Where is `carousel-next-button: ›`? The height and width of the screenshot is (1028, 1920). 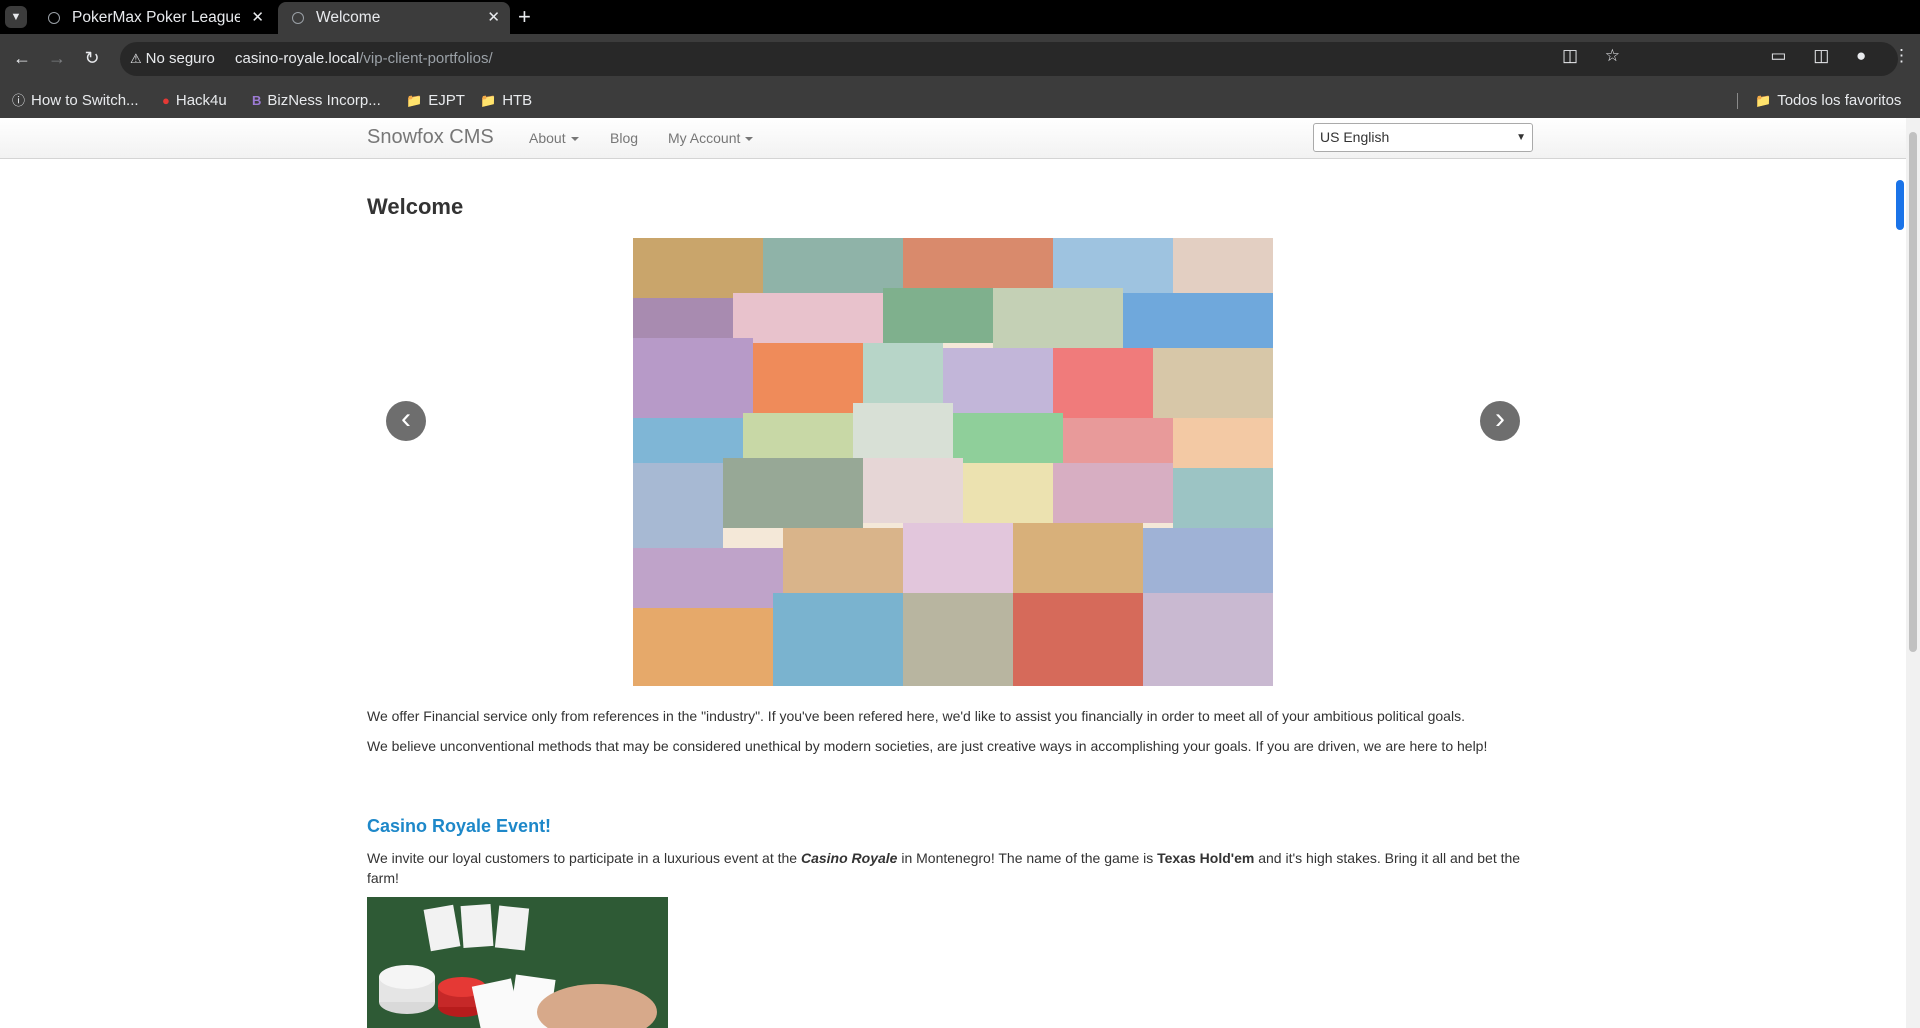
carousel-next-button: › is located at coordinates (1500, 421).